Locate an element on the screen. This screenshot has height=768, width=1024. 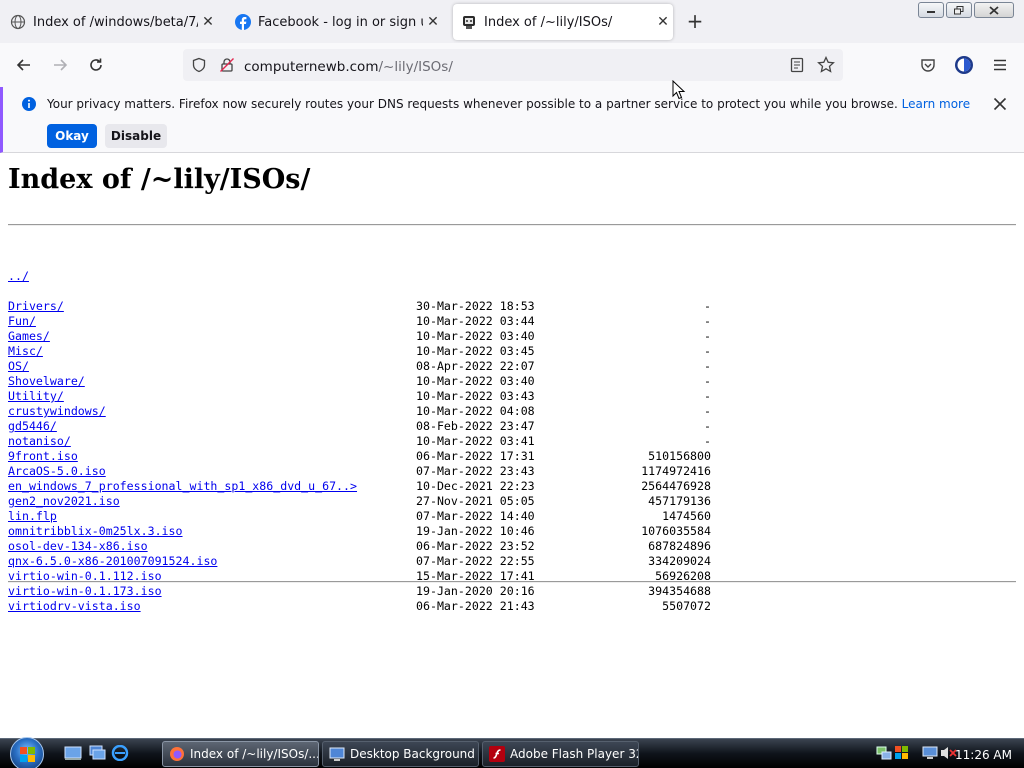
file-size: 1474560 is located at coordinates (686, 516).